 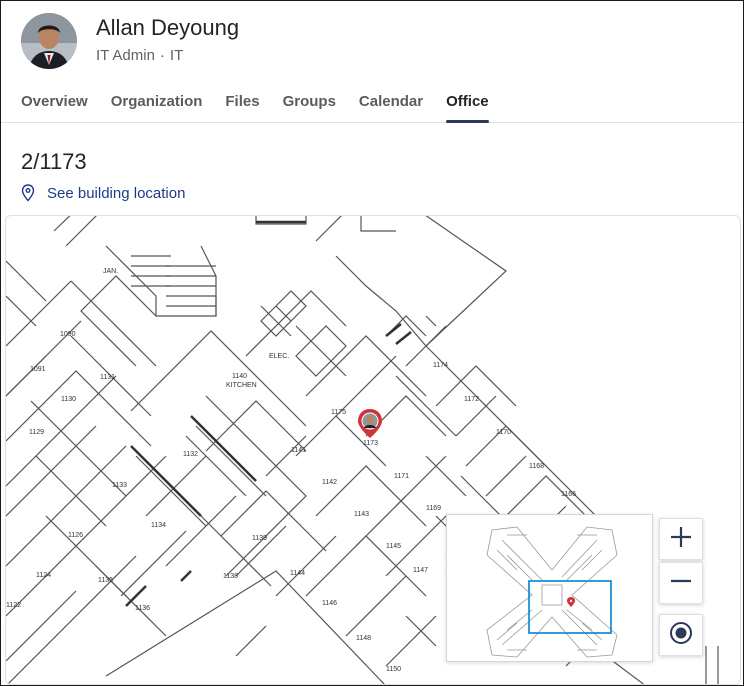 I want to click on svg-text: 1169, so click(x=433, y=508).